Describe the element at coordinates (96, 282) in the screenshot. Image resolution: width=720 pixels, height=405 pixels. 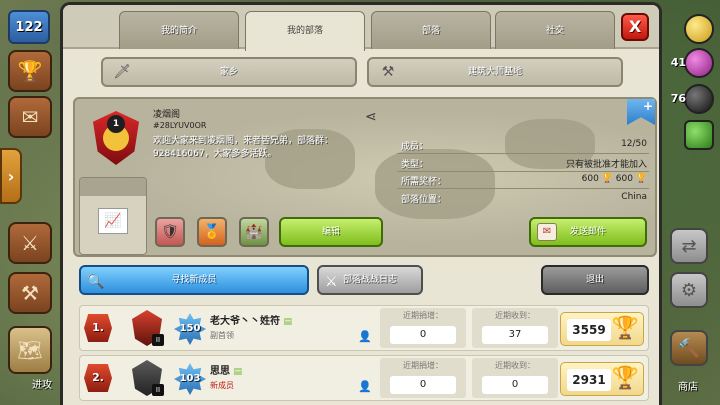
I see `search-person-icon: 🔍` at that location.